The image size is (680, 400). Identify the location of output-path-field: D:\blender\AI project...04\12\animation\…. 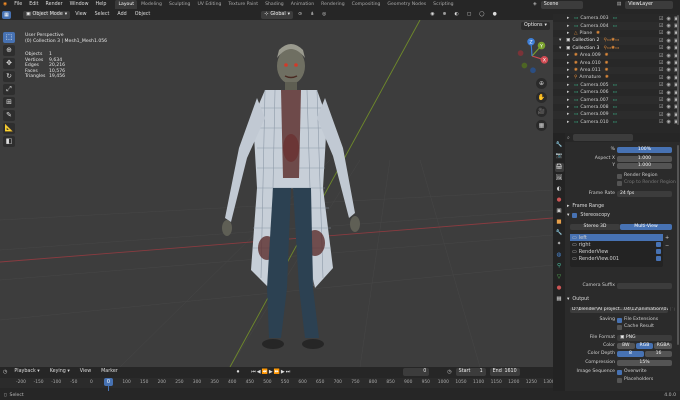
(619, 310).